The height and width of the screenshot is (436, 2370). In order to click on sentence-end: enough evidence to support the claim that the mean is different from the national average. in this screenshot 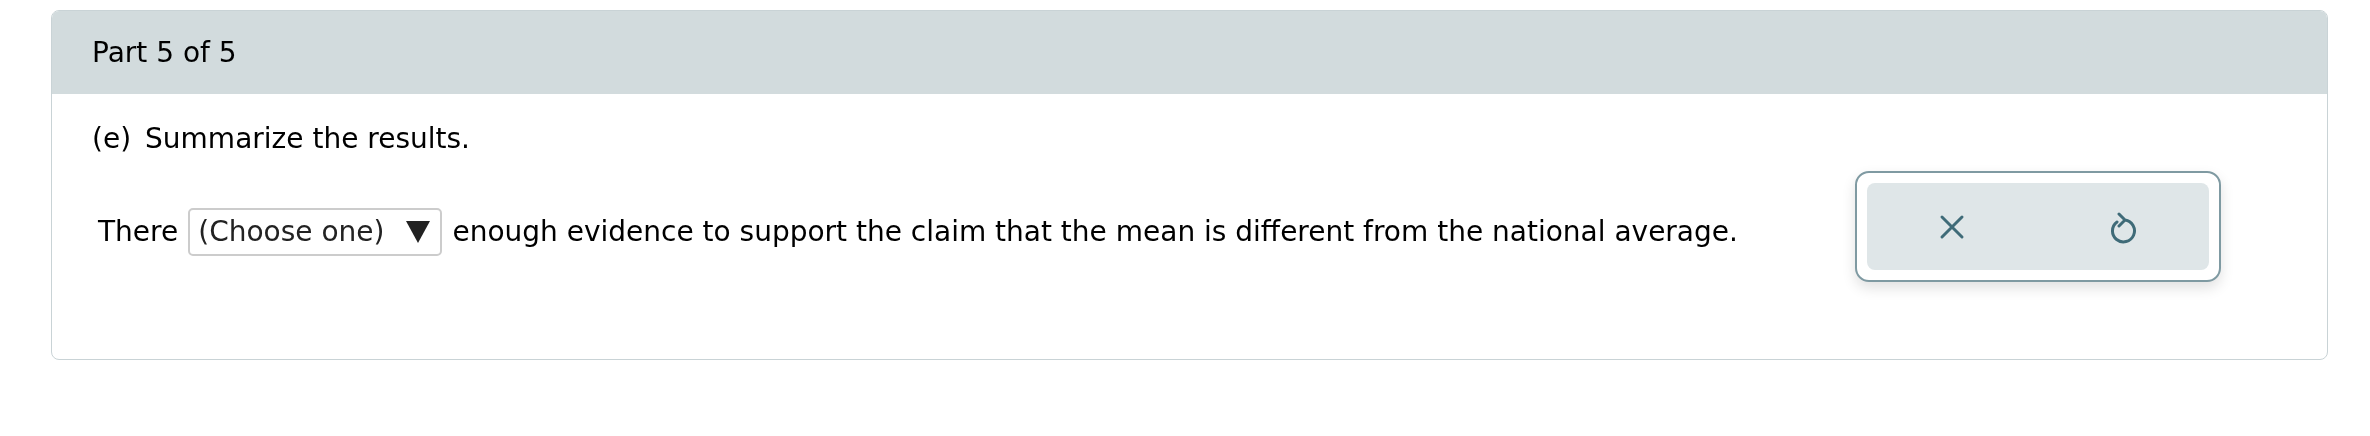, I will do `click(1095, 231)`.